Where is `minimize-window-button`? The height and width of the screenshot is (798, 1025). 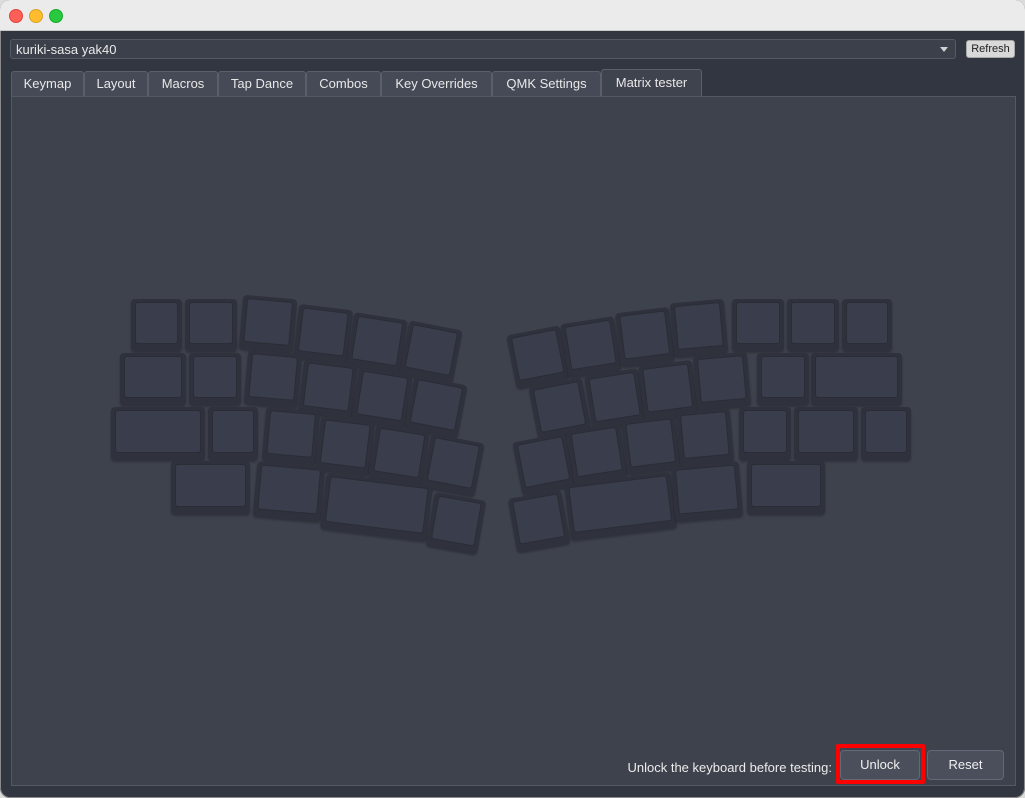
minimize-window-button is located at coordinates (36, 16).